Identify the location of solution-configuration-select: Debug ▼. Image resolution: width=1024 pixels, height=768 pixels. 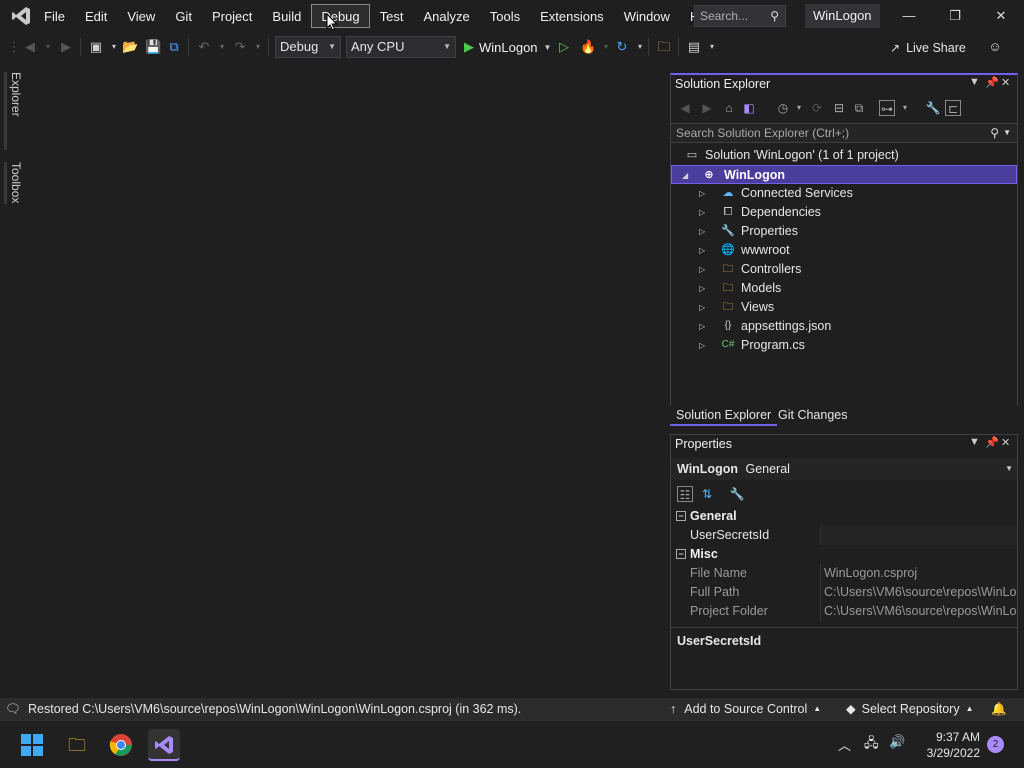
(308, 47).